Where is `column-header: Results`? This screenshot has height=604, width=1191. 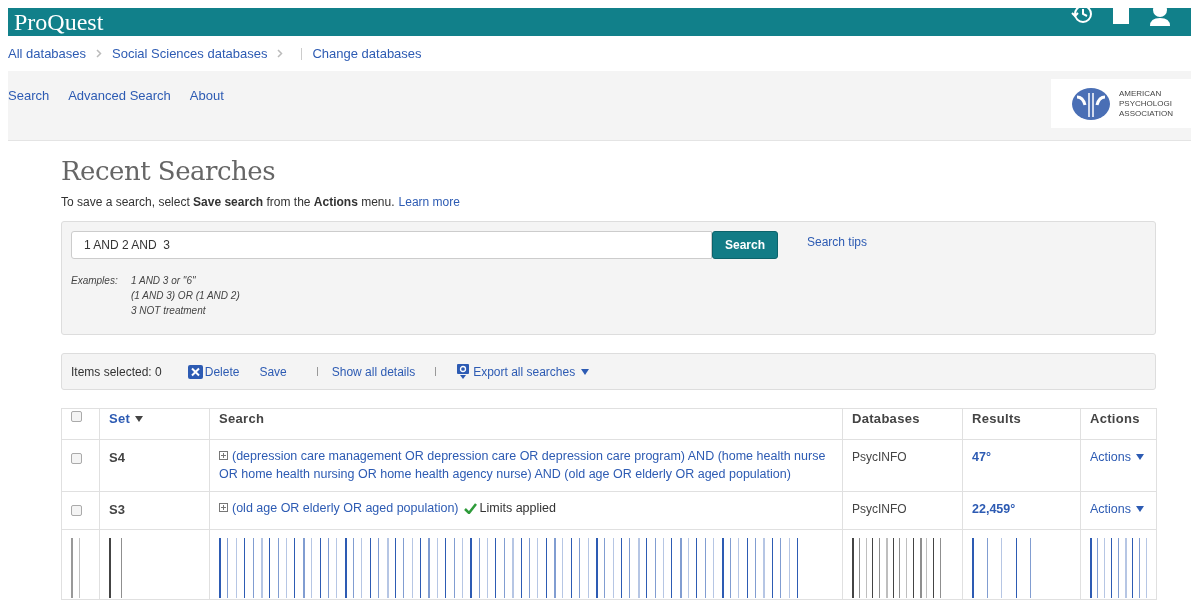 column-header: Results is located at coordinates (997, 418).